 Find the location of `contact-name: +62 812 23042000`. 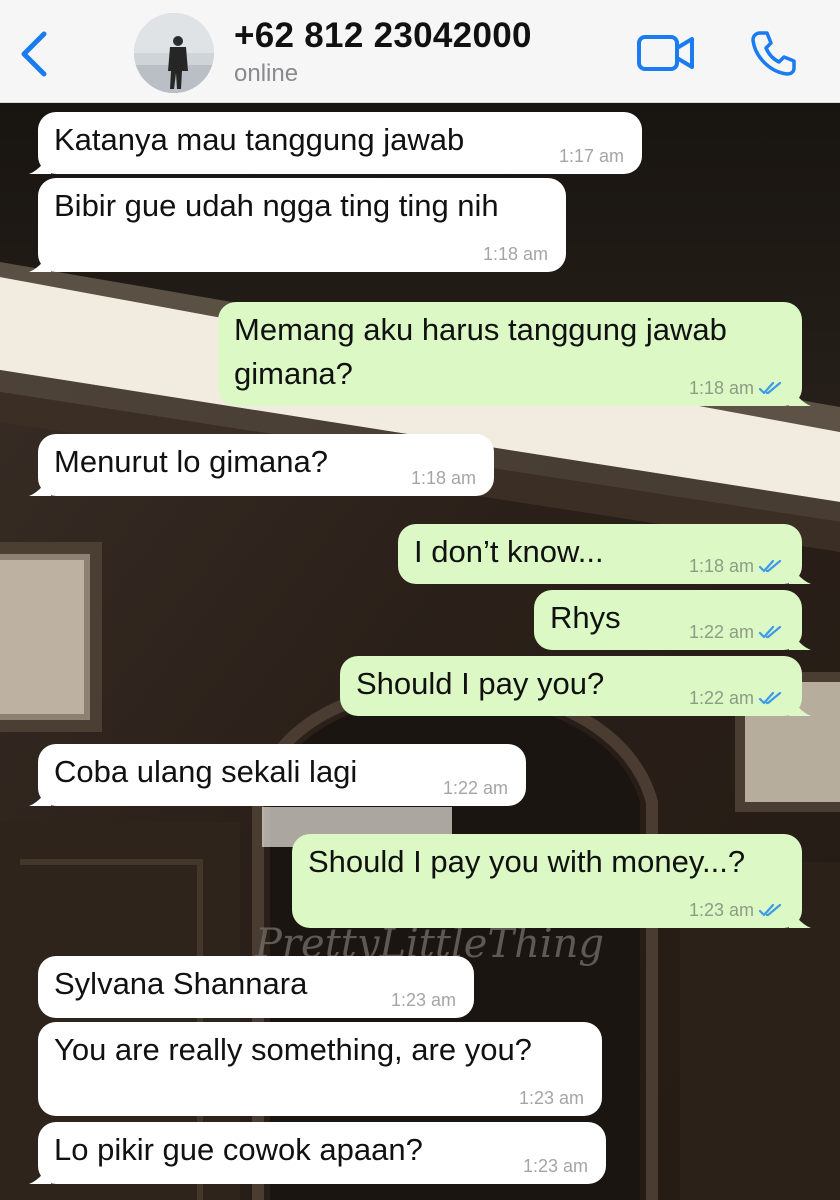

contact-name: +62 812 23042000 is located at coordinates (383, 36).